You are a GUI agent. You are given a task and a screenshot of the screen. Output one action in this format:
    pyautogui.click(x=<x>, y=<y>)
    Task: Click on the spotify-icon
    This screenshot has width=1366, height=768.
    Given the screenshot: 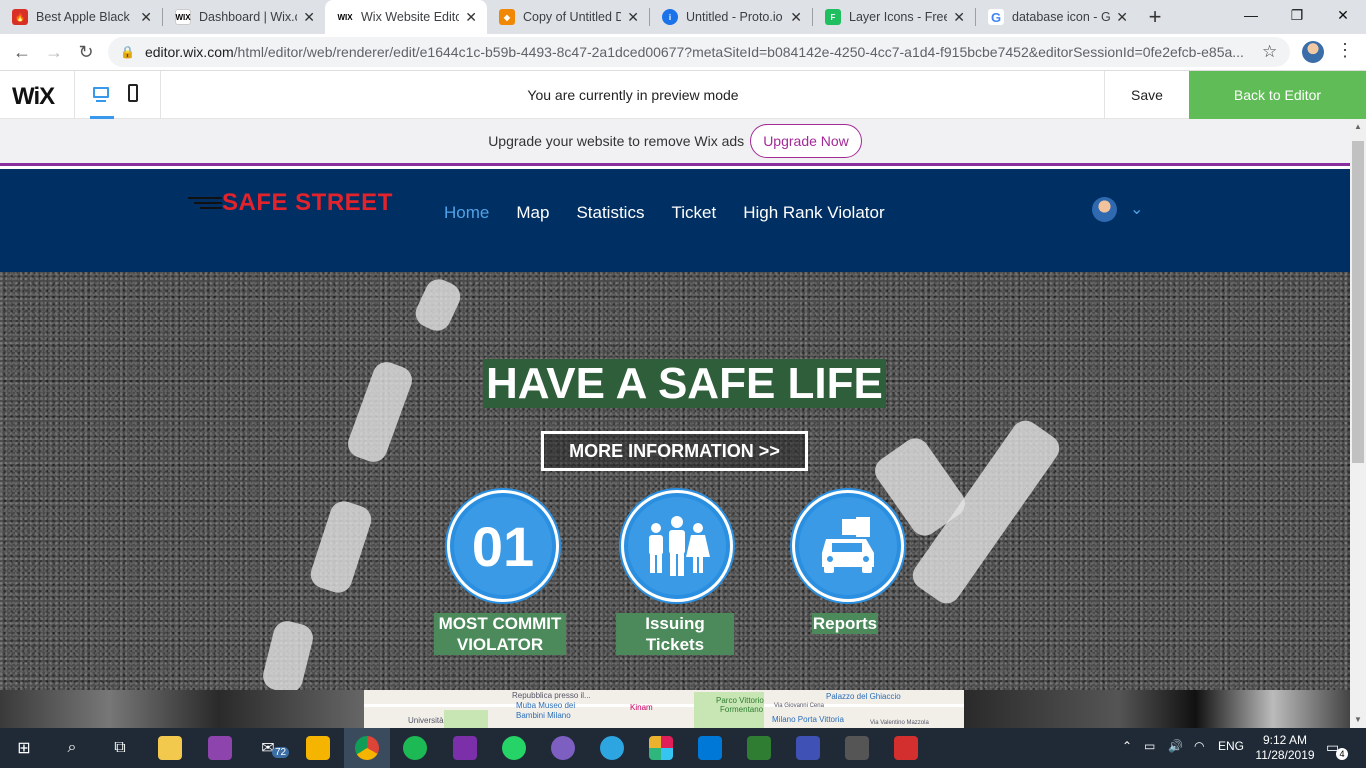 What is the action you would take?
    pyautogui.click(x=415, y=748)
    